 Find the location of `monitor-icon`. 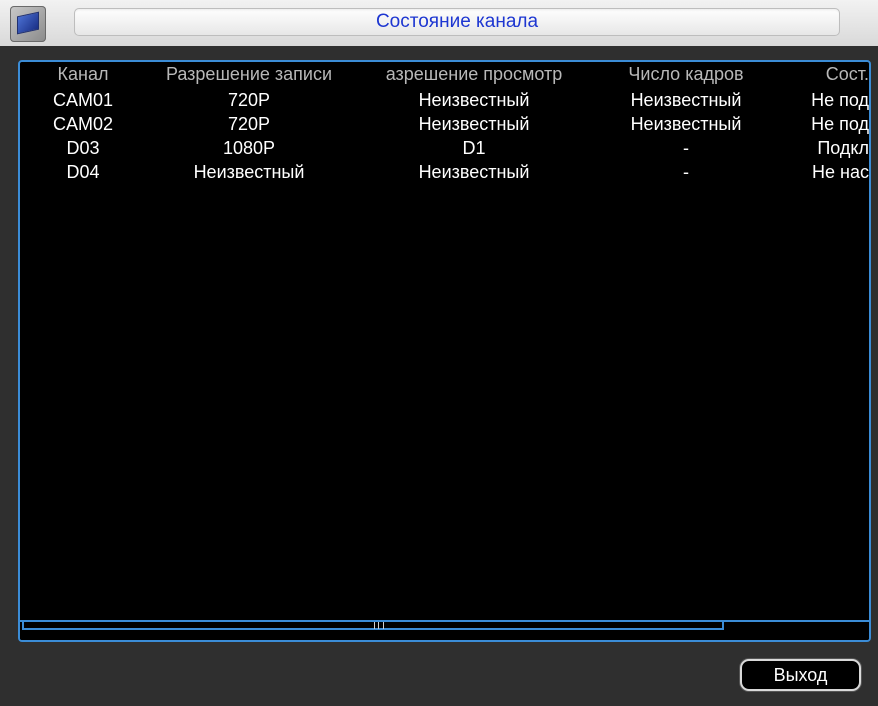

monitor-icon is located at coordinates (28, 24).